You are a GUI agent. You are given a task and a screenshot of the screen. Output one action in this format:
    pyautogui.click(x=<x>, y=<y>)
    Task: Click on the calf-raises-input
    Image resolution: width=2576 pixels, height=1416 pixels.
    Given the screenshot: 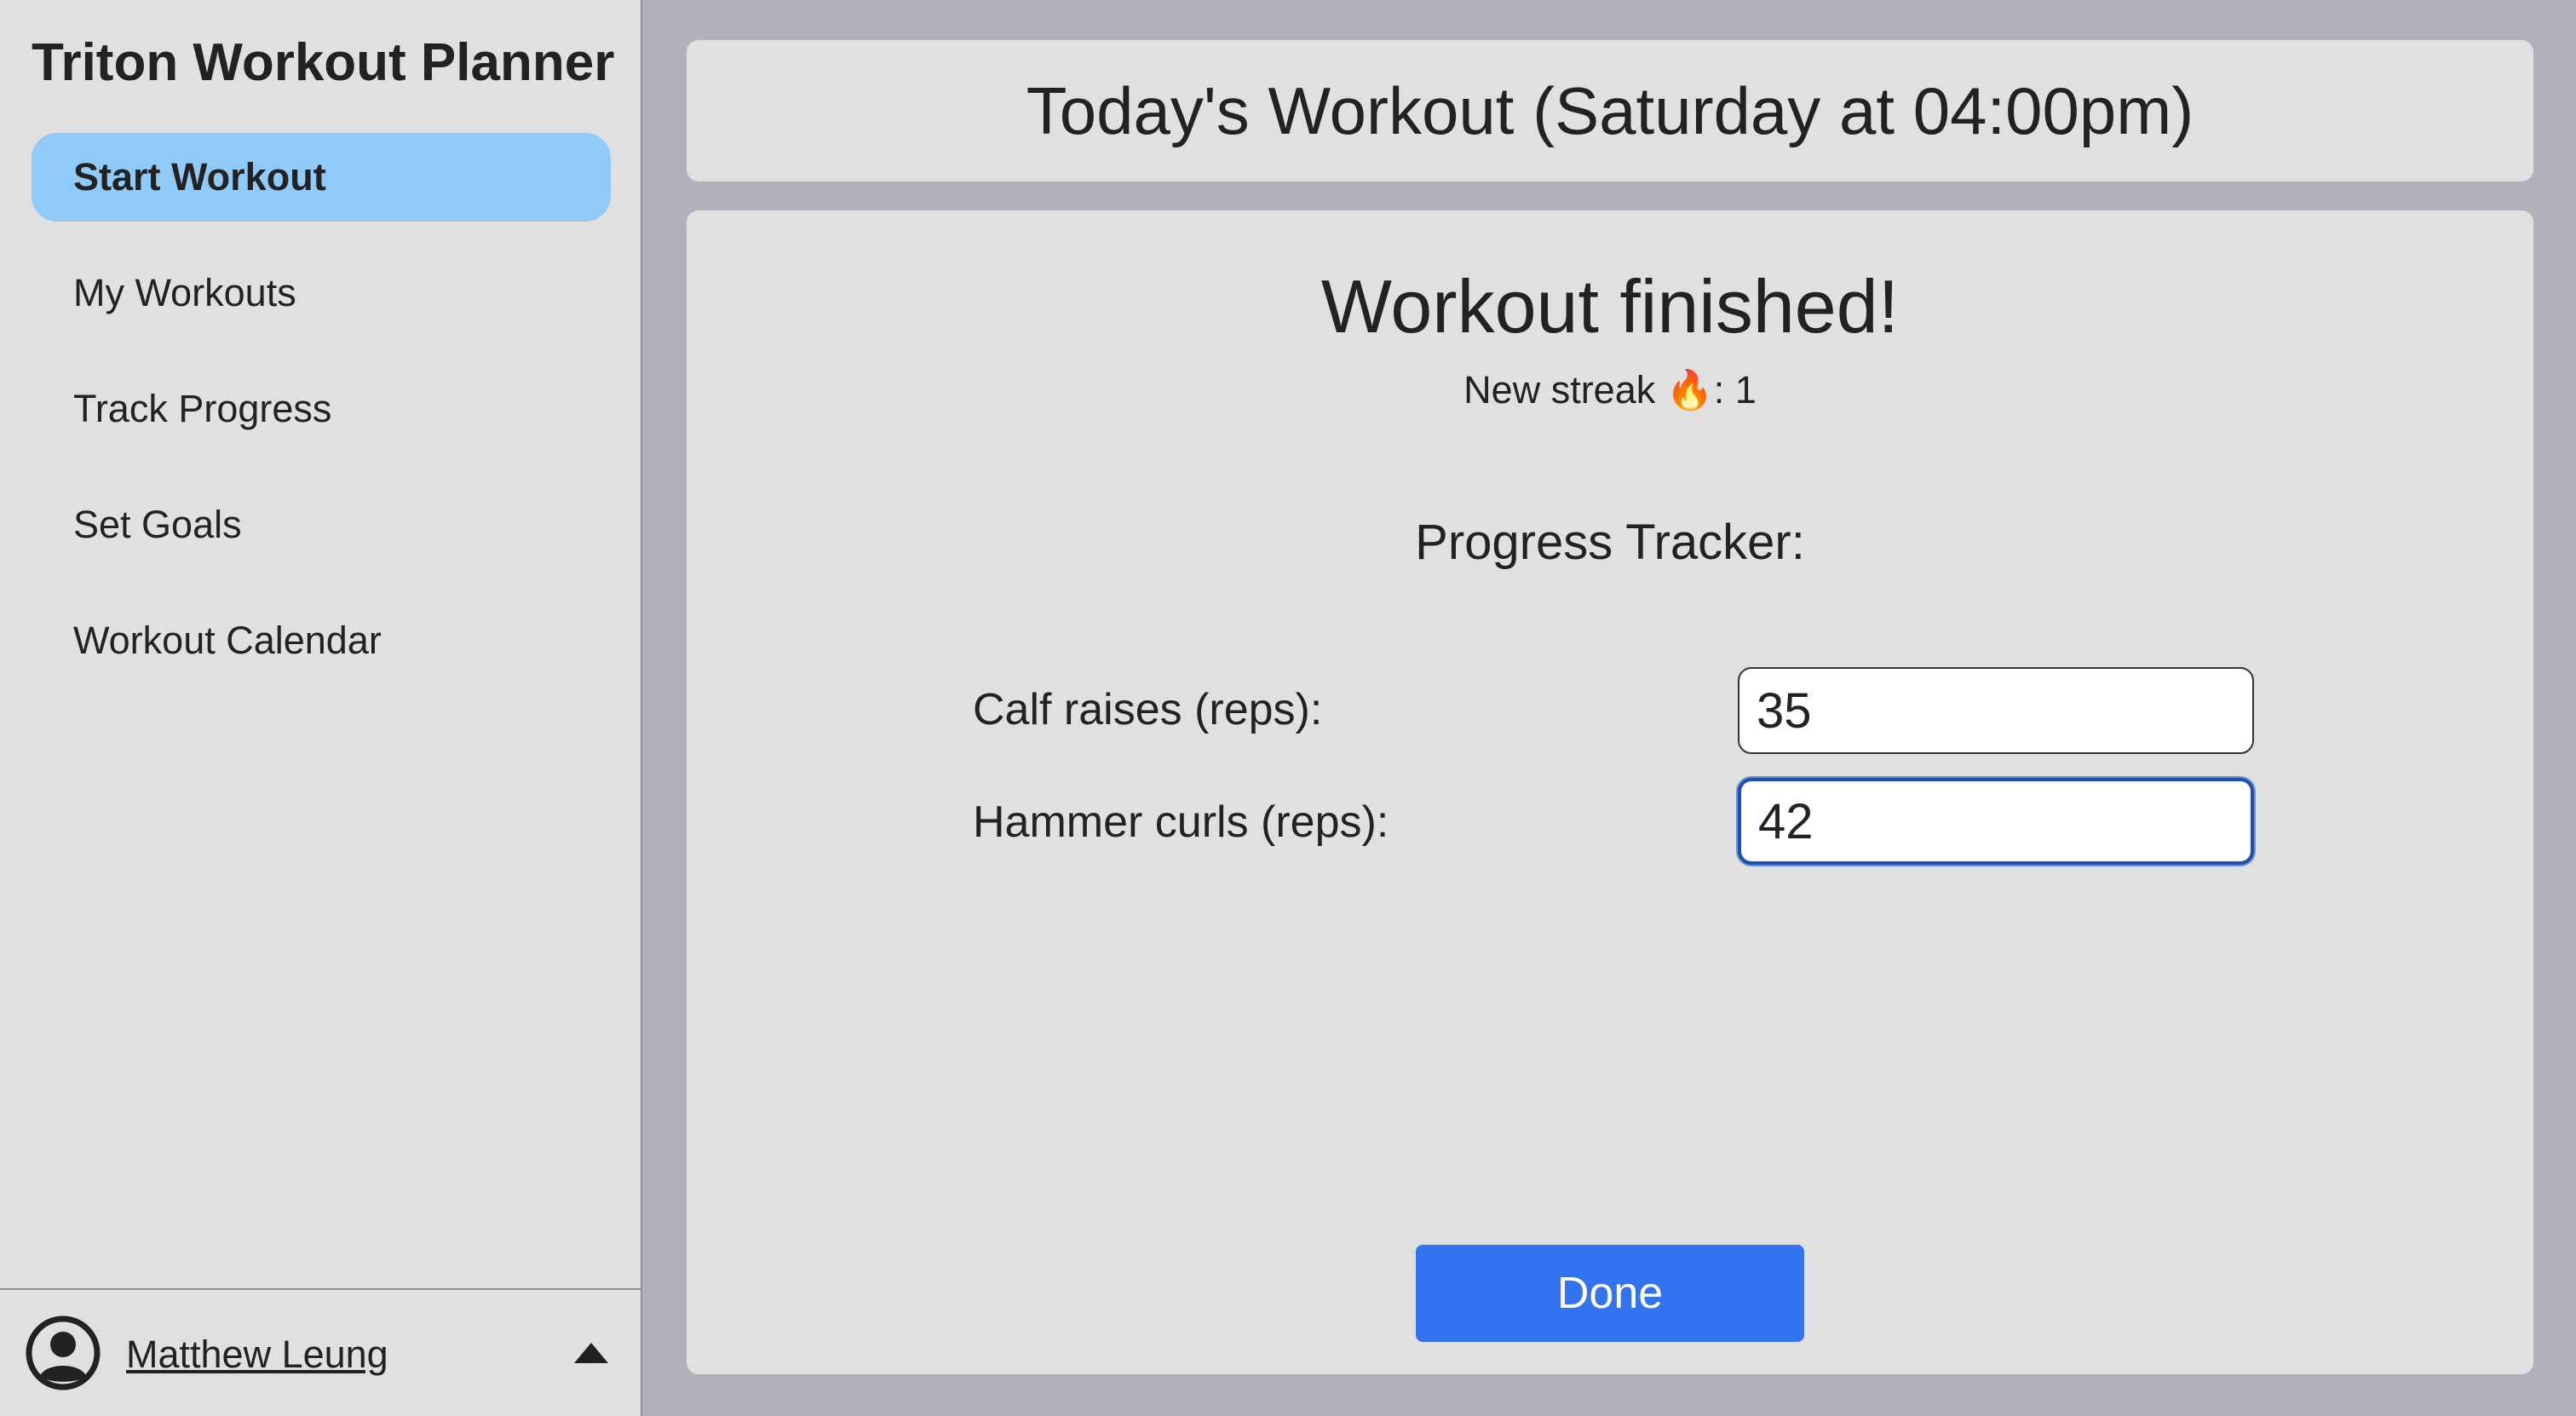 What is the action you would take?
    pyautogui.click(x=1996, y=710)
    